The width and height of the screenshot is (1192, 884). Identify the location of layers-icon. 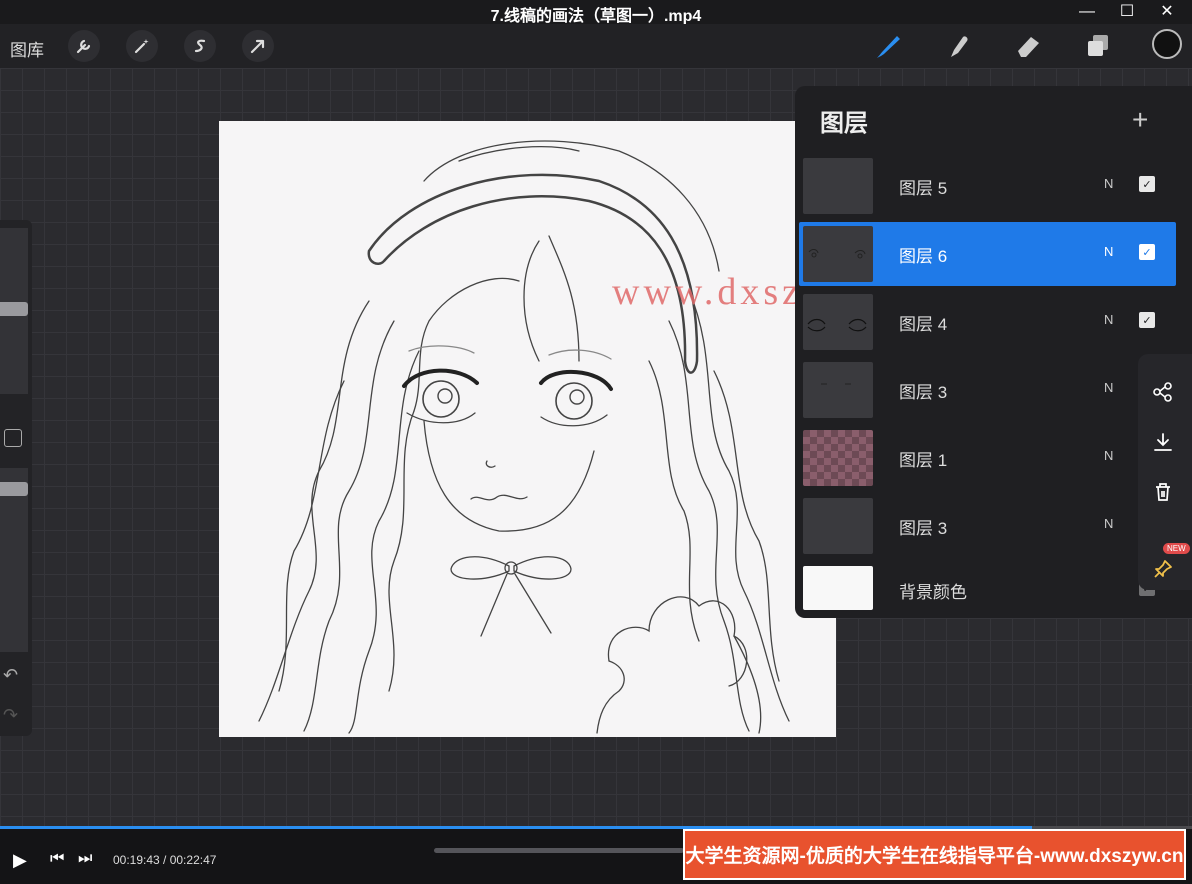
(1098, 46).